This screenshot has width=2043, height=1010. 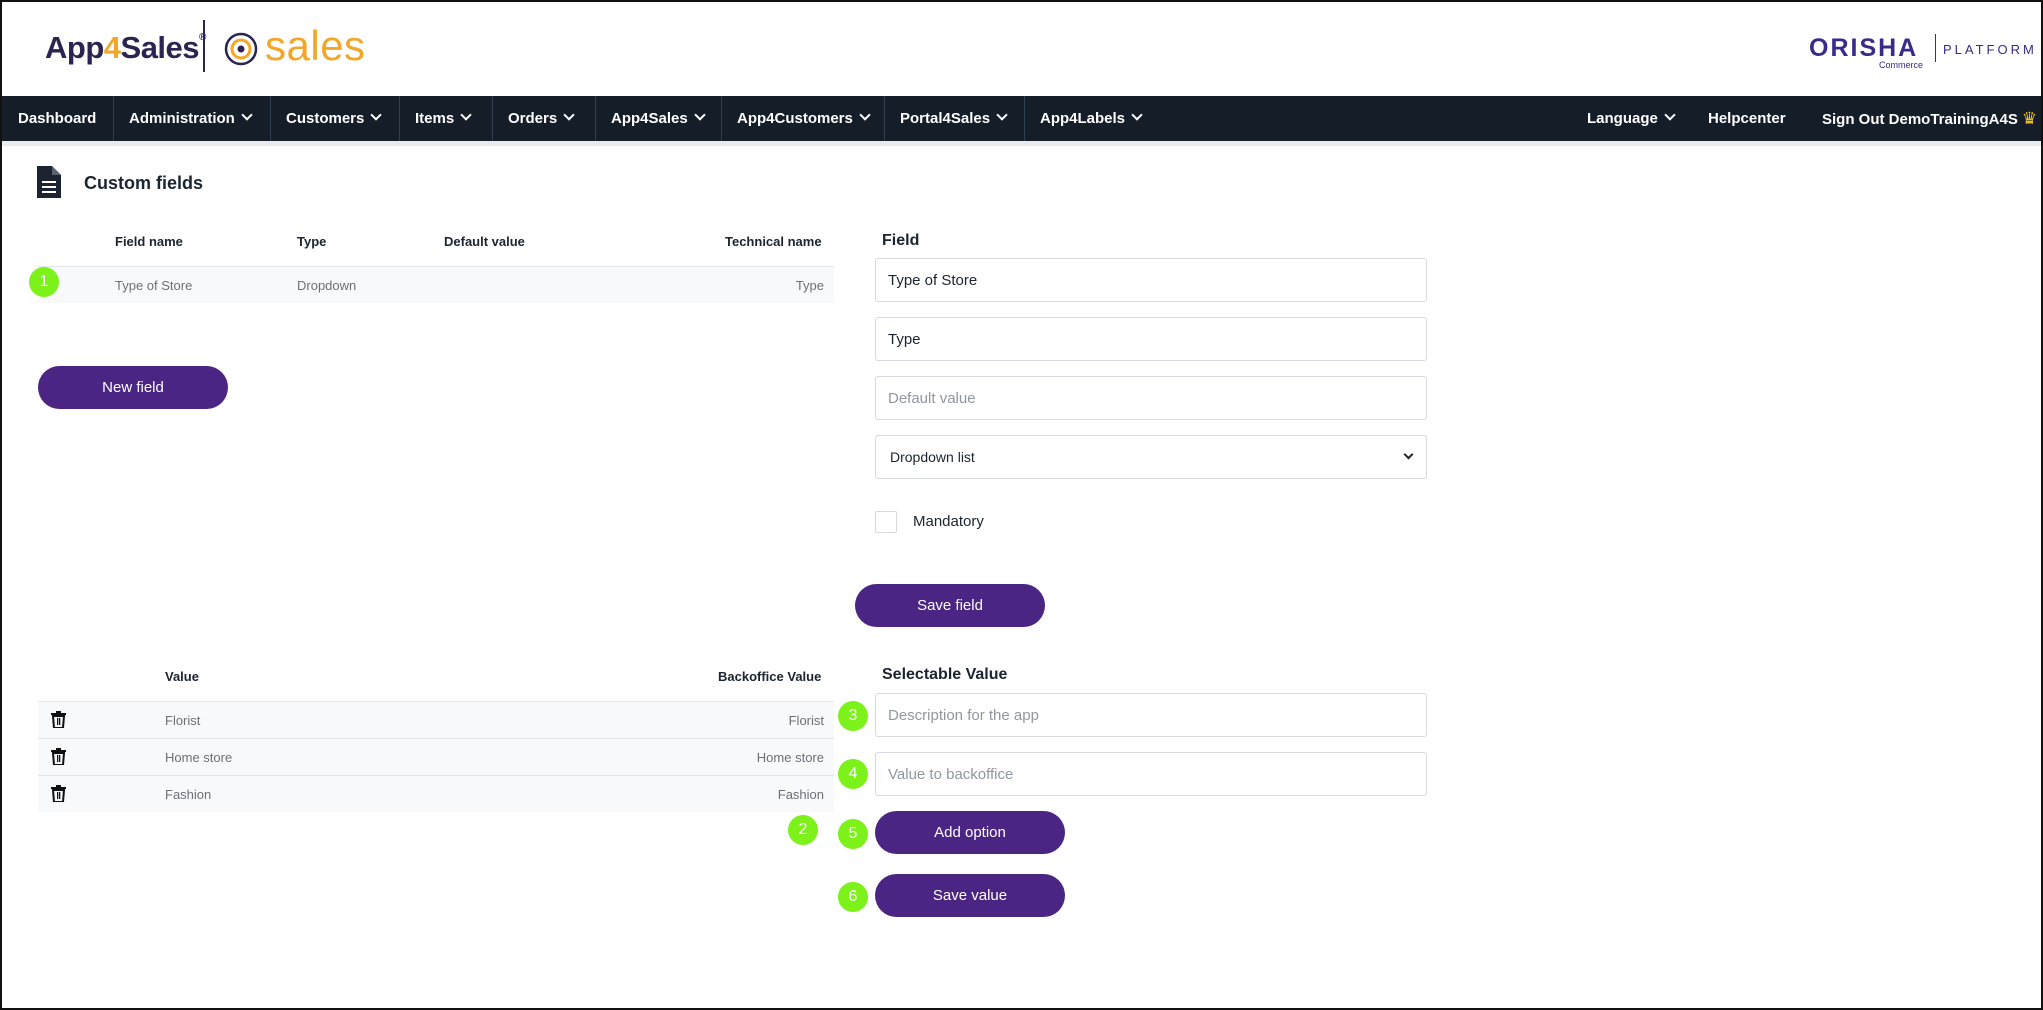 I want to click on col-header-value: Value, so click(x=182, y=676).